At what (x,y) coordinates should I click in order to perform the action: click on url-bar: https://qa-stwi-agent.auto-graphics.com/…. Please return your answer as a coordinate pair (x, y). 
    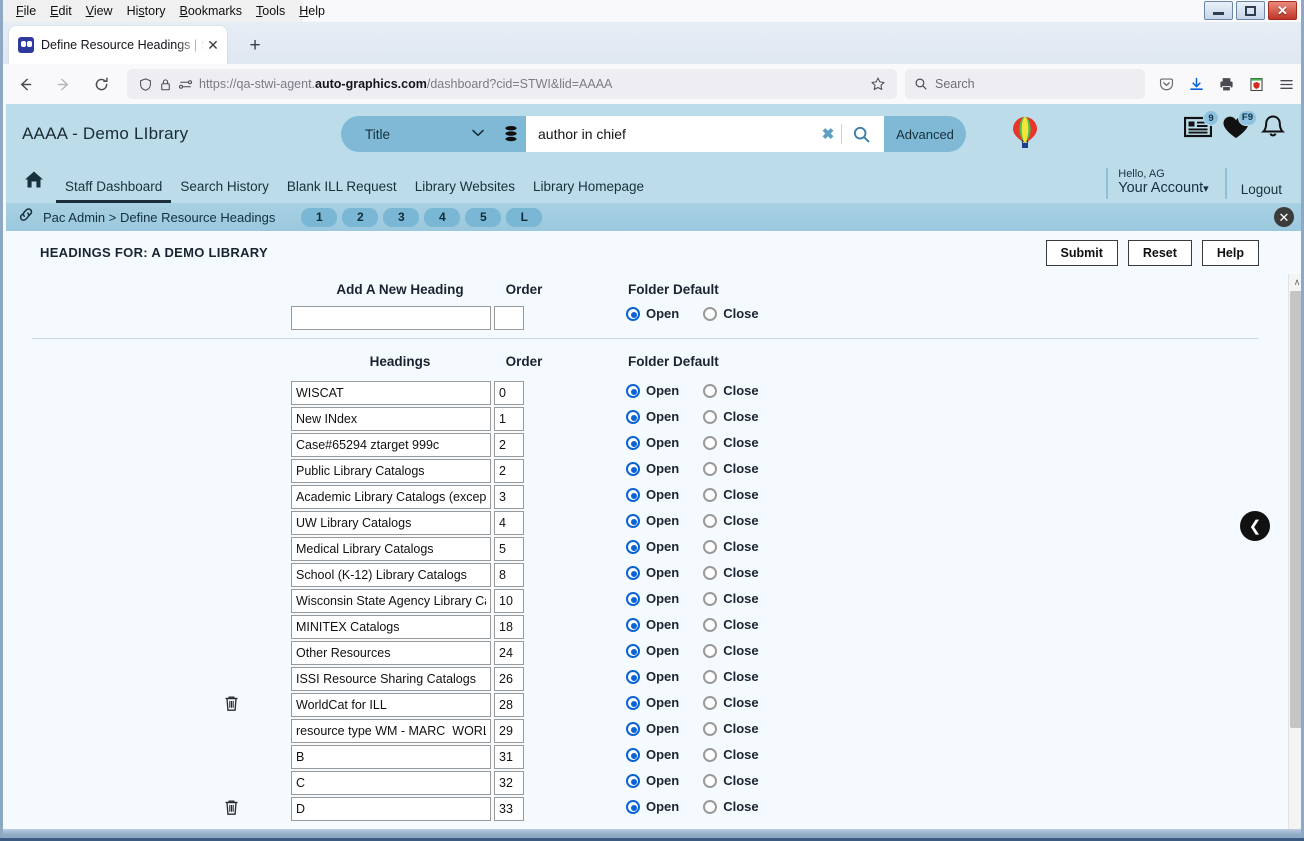
    Looking at the image, I should click on (512, 84).